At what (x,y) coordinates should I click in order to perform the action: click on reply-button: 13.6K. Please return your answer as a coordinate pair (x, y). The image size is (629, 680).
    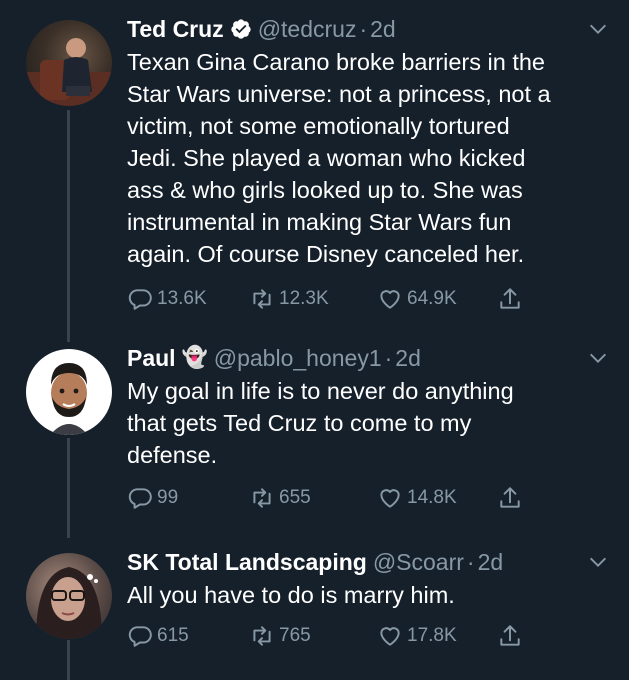
    Looking at the image, I should click on (167, 299).